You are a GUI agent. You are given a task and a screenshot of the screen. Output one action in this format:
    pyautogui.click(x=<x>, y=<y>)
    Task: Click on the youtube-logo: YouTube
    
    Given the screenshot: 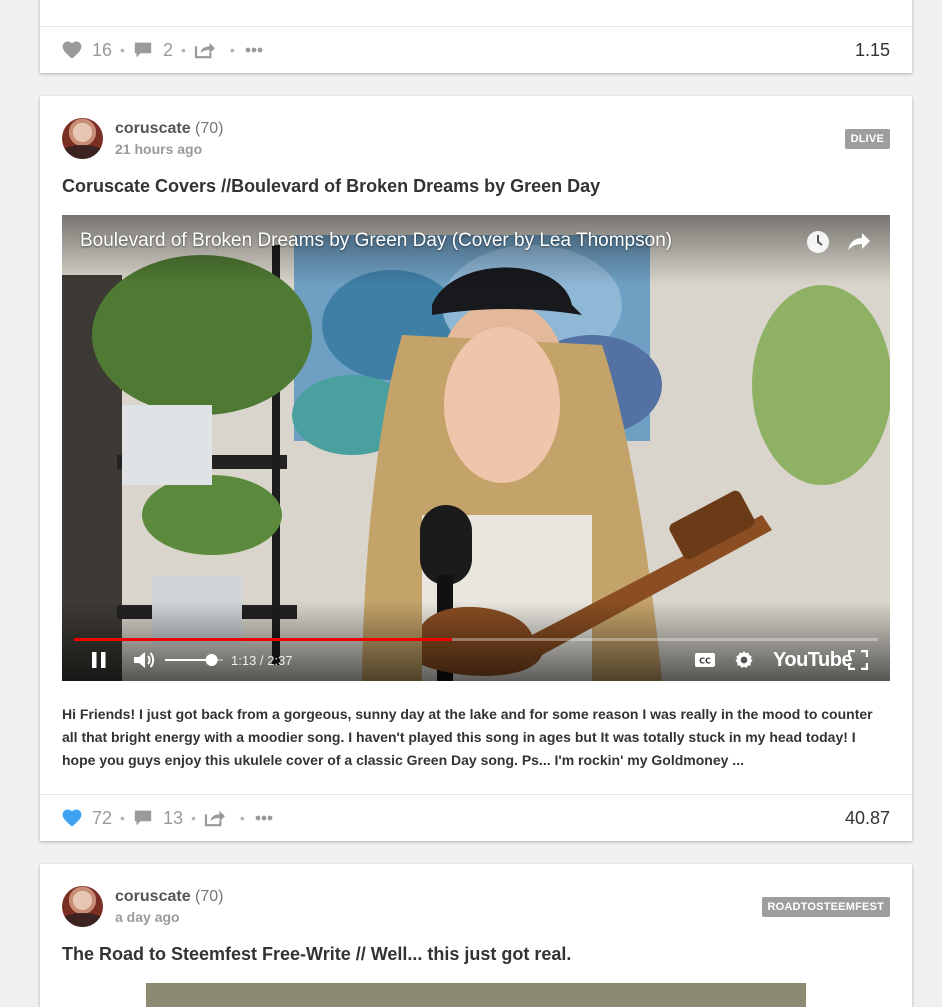 What is the action you would take?
    pyautogui.click(x=813, y=660)
    